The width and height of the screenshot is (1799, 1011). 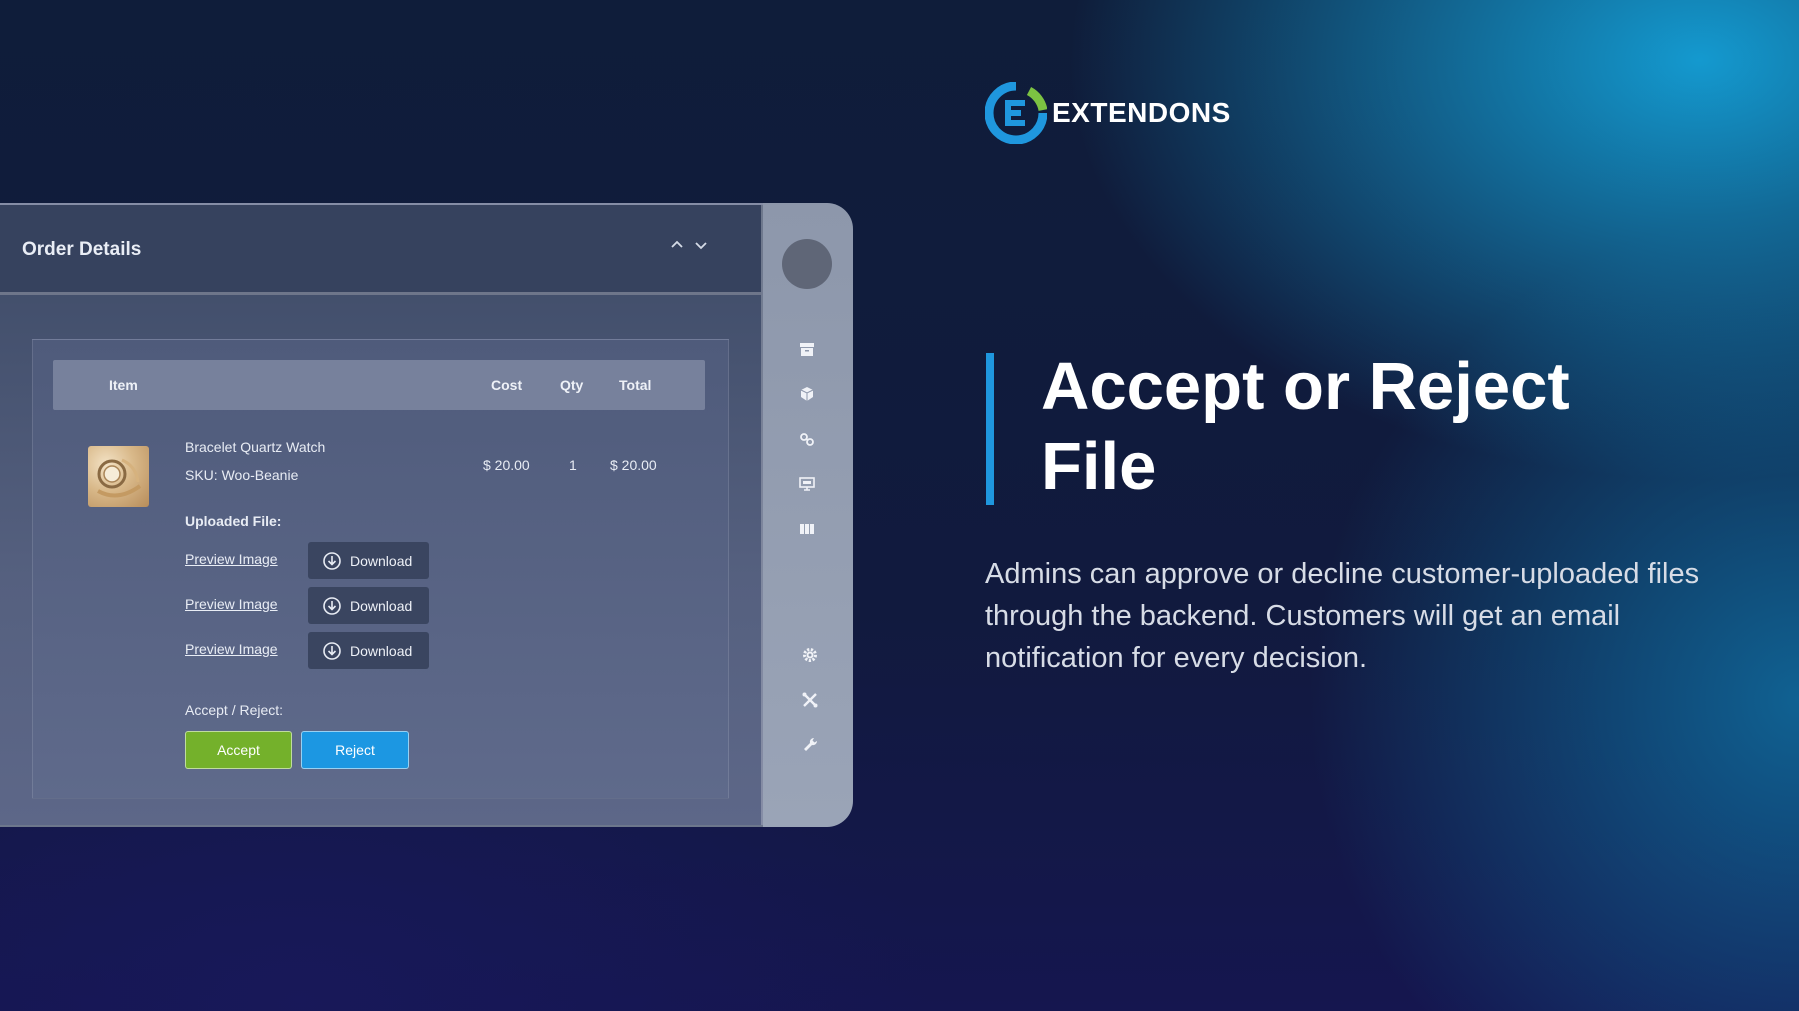 What do you see at coordinates (242, 475) in the screenshot?
I see `product-sku: SKU: Woo-Beanie` at bounding box center [242, 475].